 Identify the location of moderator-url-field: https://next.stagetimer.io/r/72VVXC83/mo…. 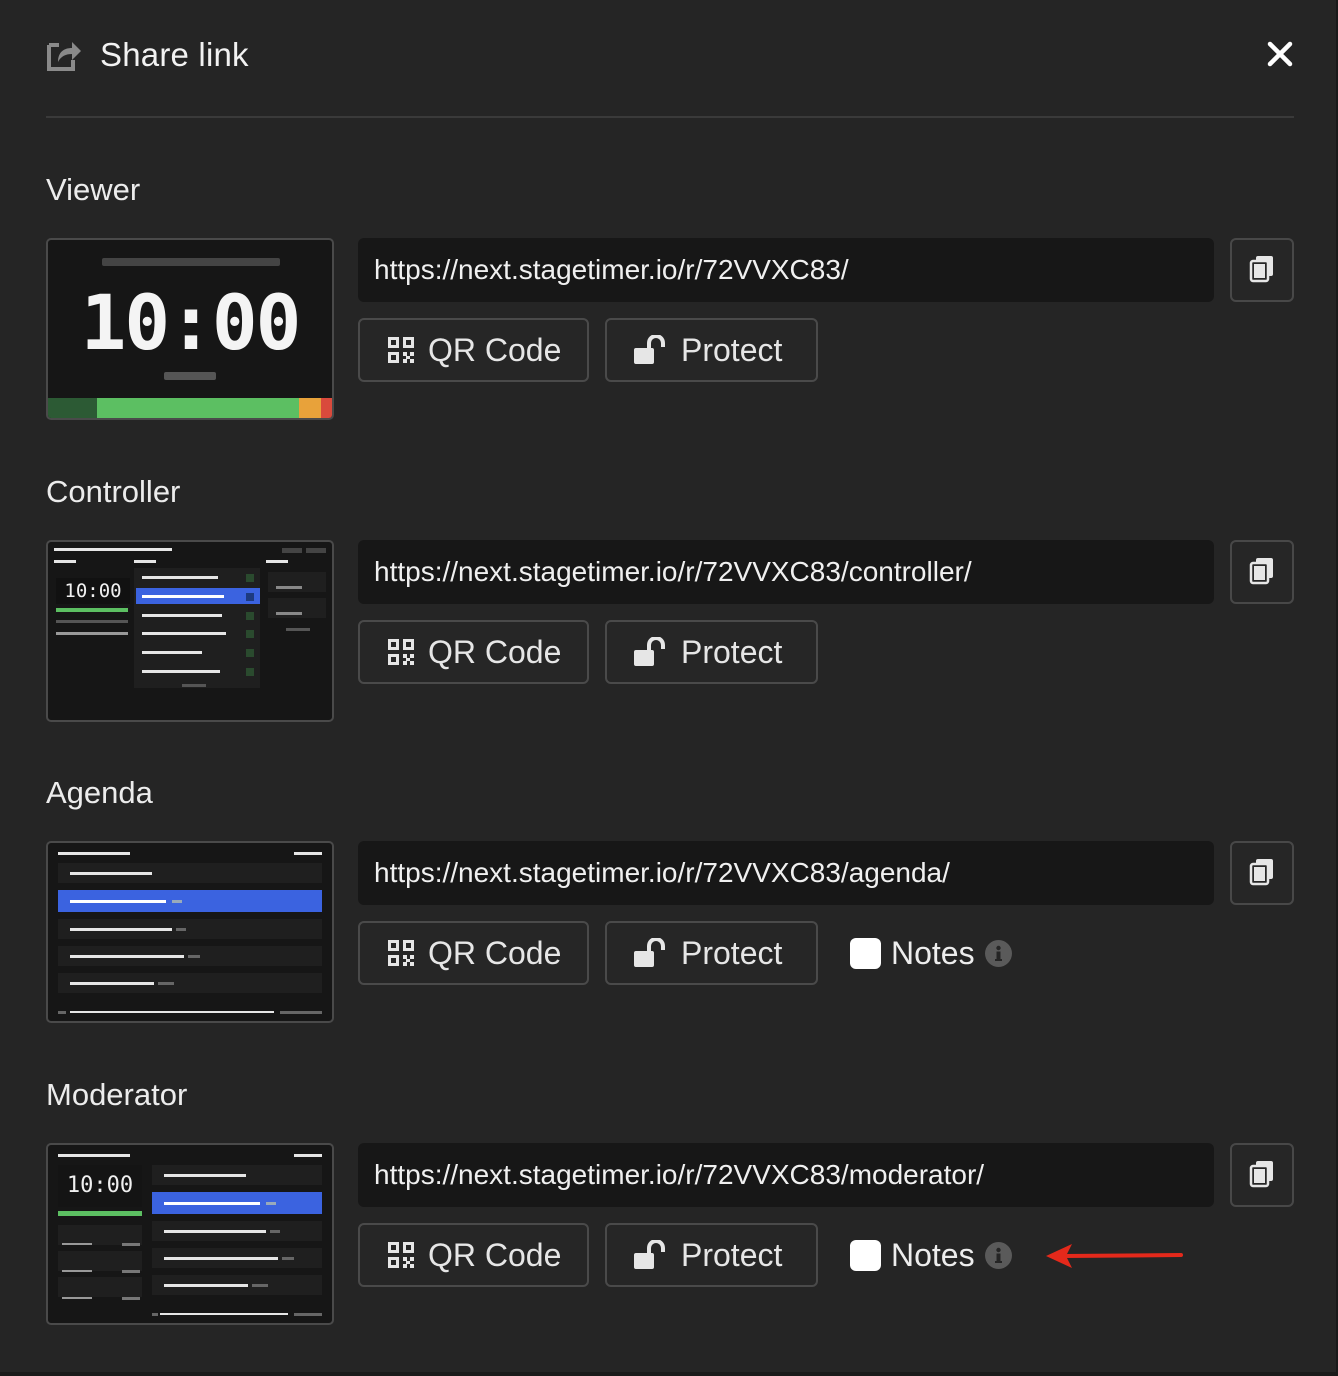
(786, 1175).